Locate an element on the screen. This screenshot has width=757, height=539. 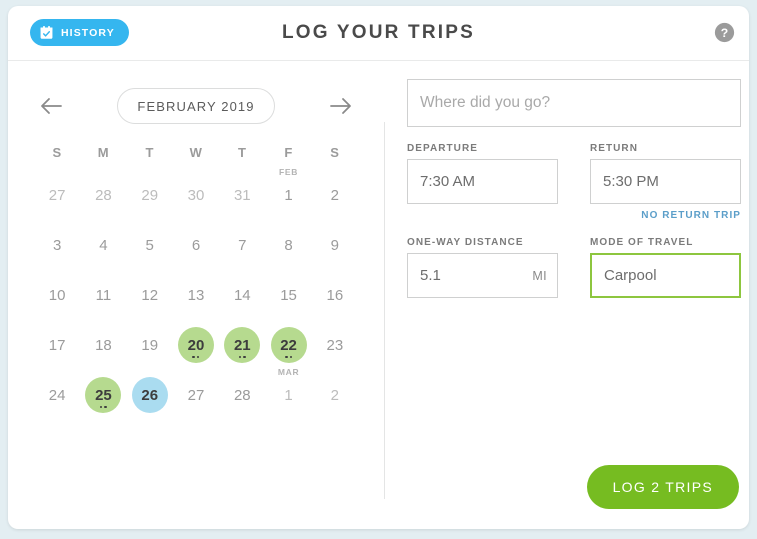
day-26-selected: 26 is located at coordinates (149, 395).